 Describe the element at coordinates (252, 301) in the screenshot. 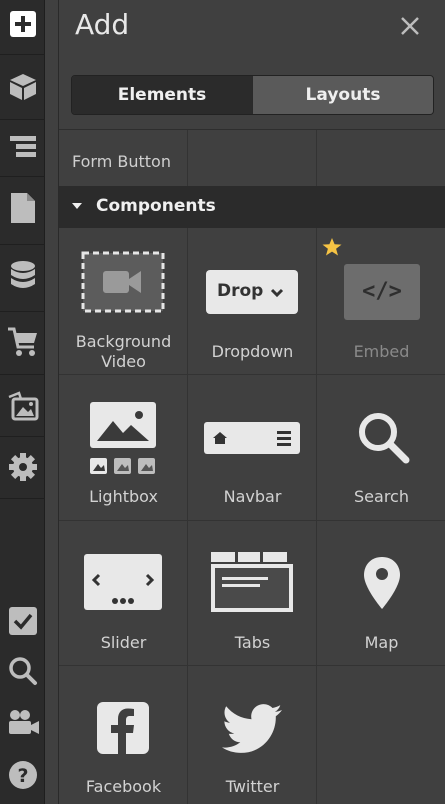

I see `component-dropdown: Drop Dropdown` at that location.